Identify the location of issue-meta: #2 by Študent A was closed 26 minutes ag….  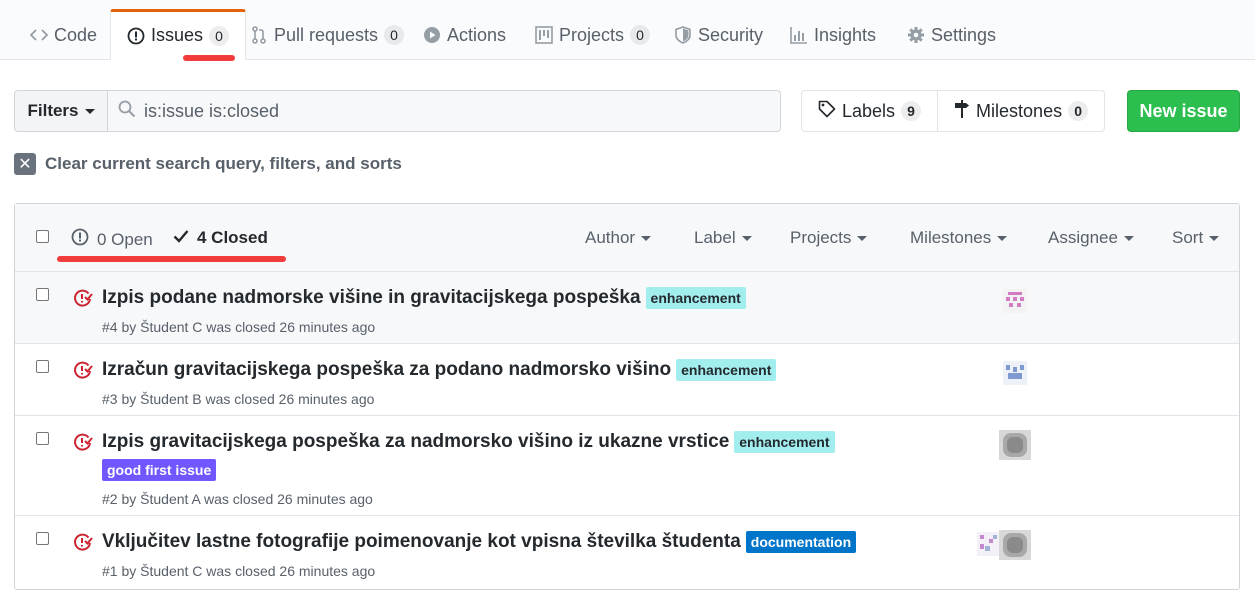
(237, 499).